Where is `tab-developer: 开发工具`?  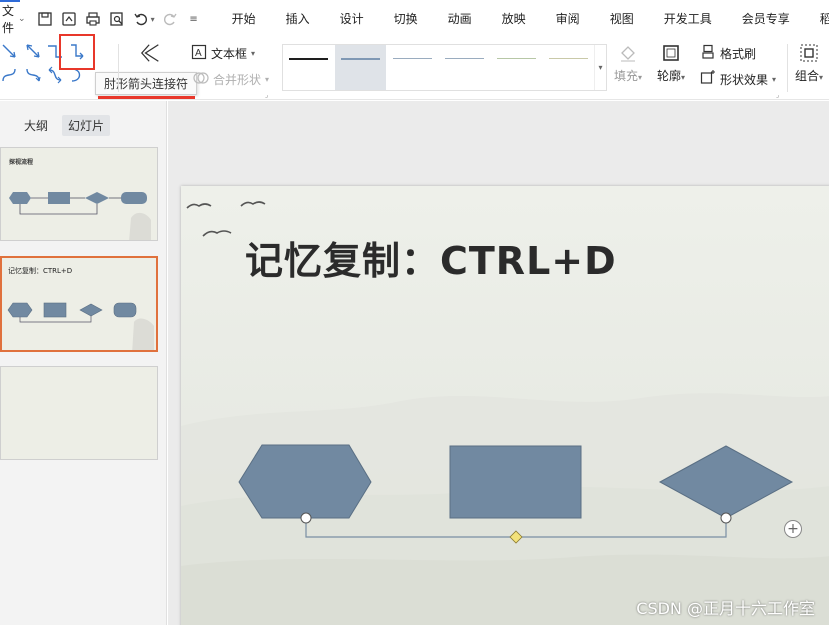
tab-developer: 开发工具 is located at coordinates (688, 19).